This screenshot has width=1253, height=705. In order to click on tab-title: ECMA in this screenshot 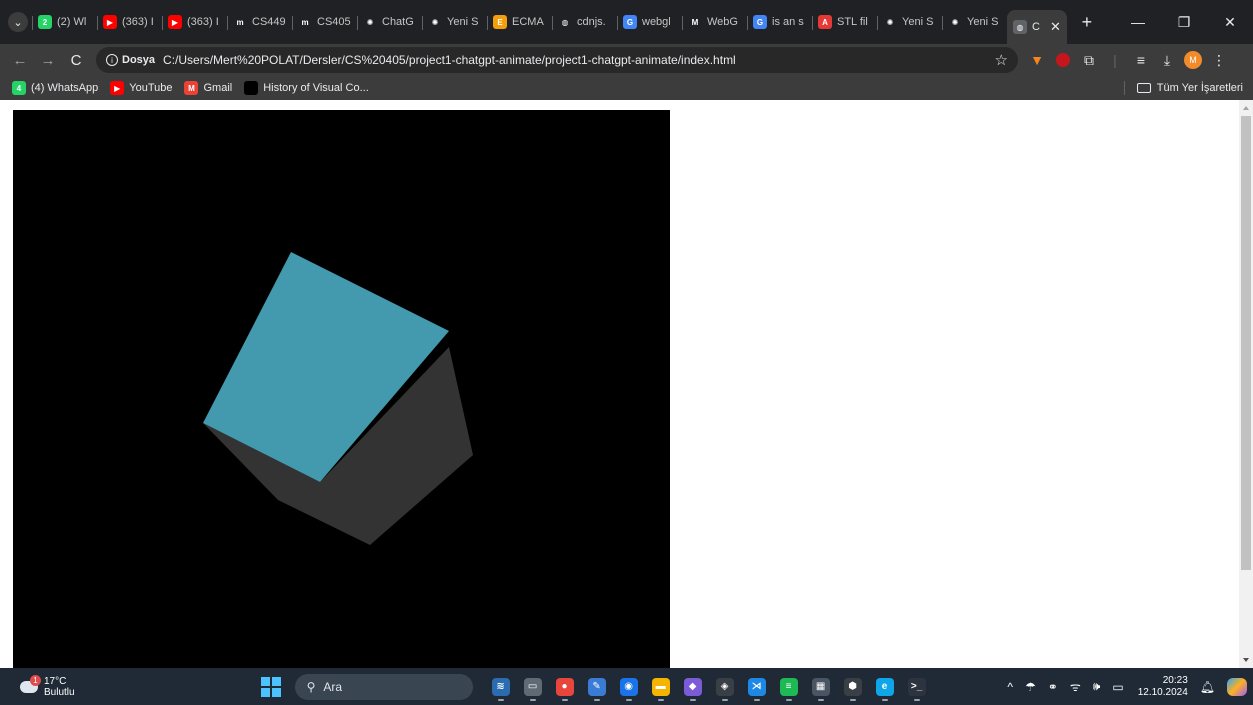, I will do `click(528, 22)`.